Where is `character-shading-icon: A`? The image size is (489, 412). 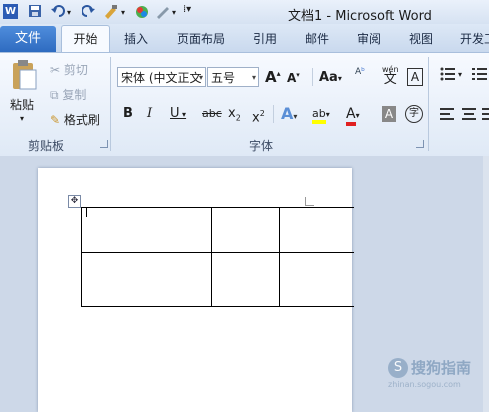 character-shading-icon: A is located at coordinates (389, 114).